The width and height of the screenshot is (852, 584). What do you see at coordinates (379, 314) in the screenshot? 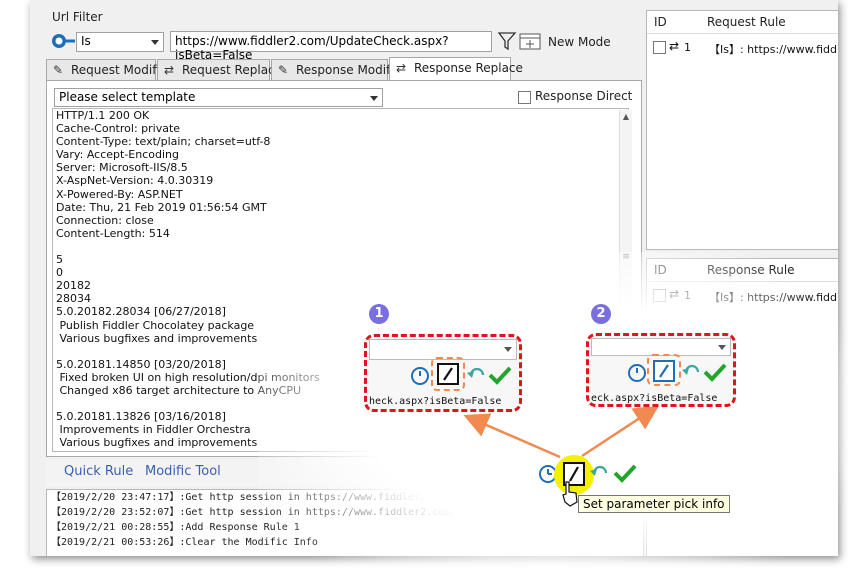
I see `marker-1: 1` at bounding box center [379, 314].